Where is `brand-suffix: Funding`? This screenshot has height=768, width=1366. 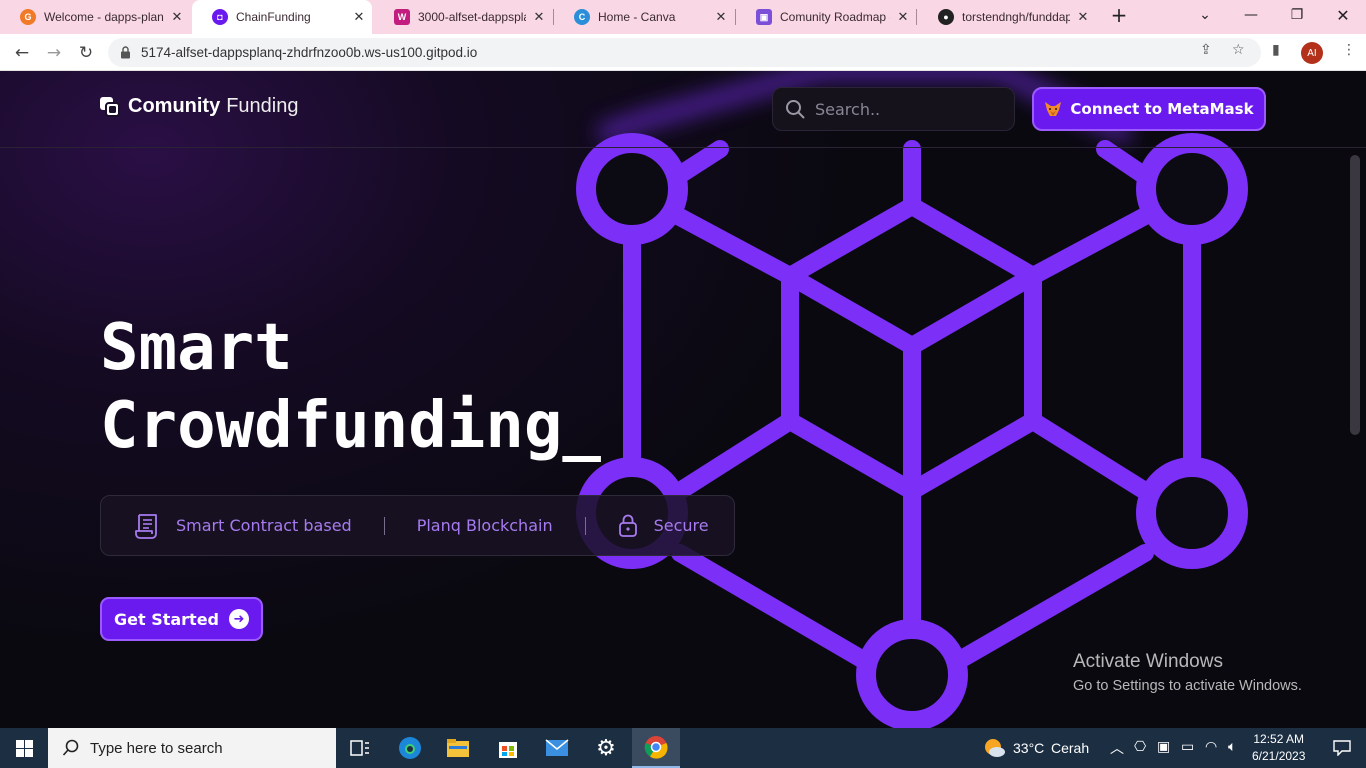 brand-suffix: Funding is located at coordinates (262, 106).